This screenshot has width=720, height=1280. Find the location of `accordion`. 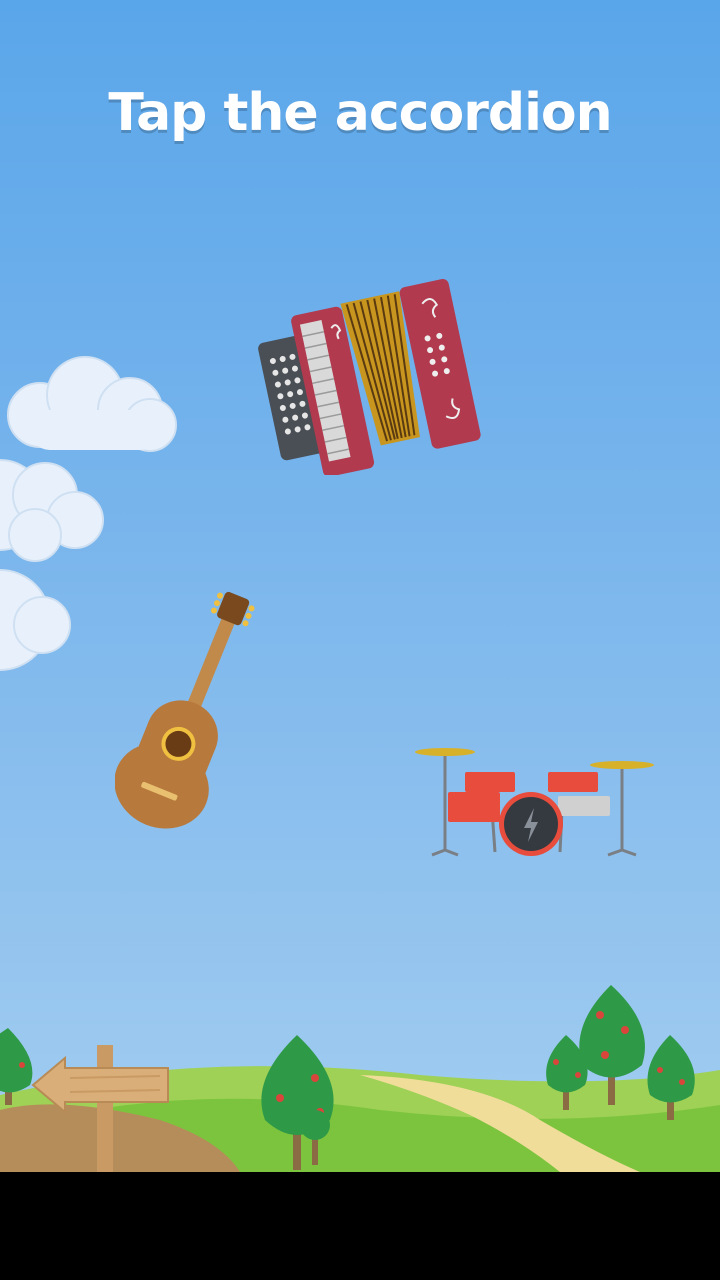

accordion is located at coordinates (375, 372).